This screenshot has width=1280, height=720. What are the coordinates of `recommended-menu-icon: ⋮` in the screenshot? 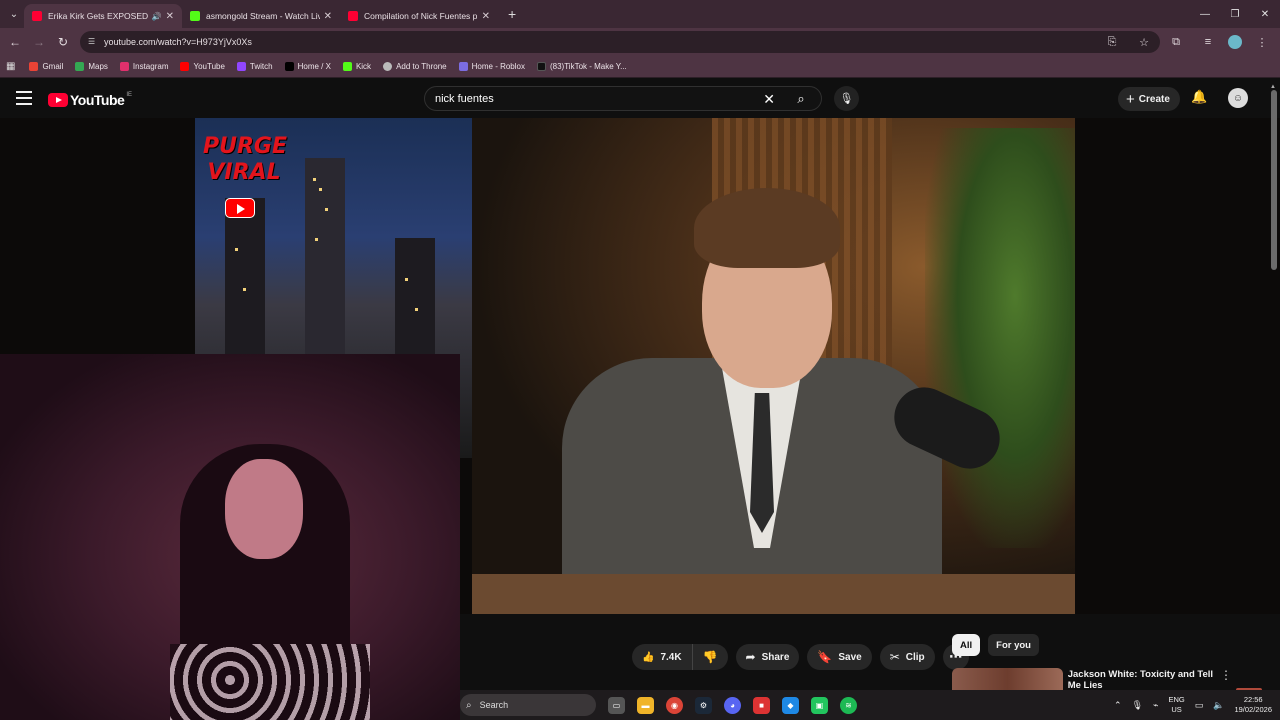 It's located at (1226, 679).